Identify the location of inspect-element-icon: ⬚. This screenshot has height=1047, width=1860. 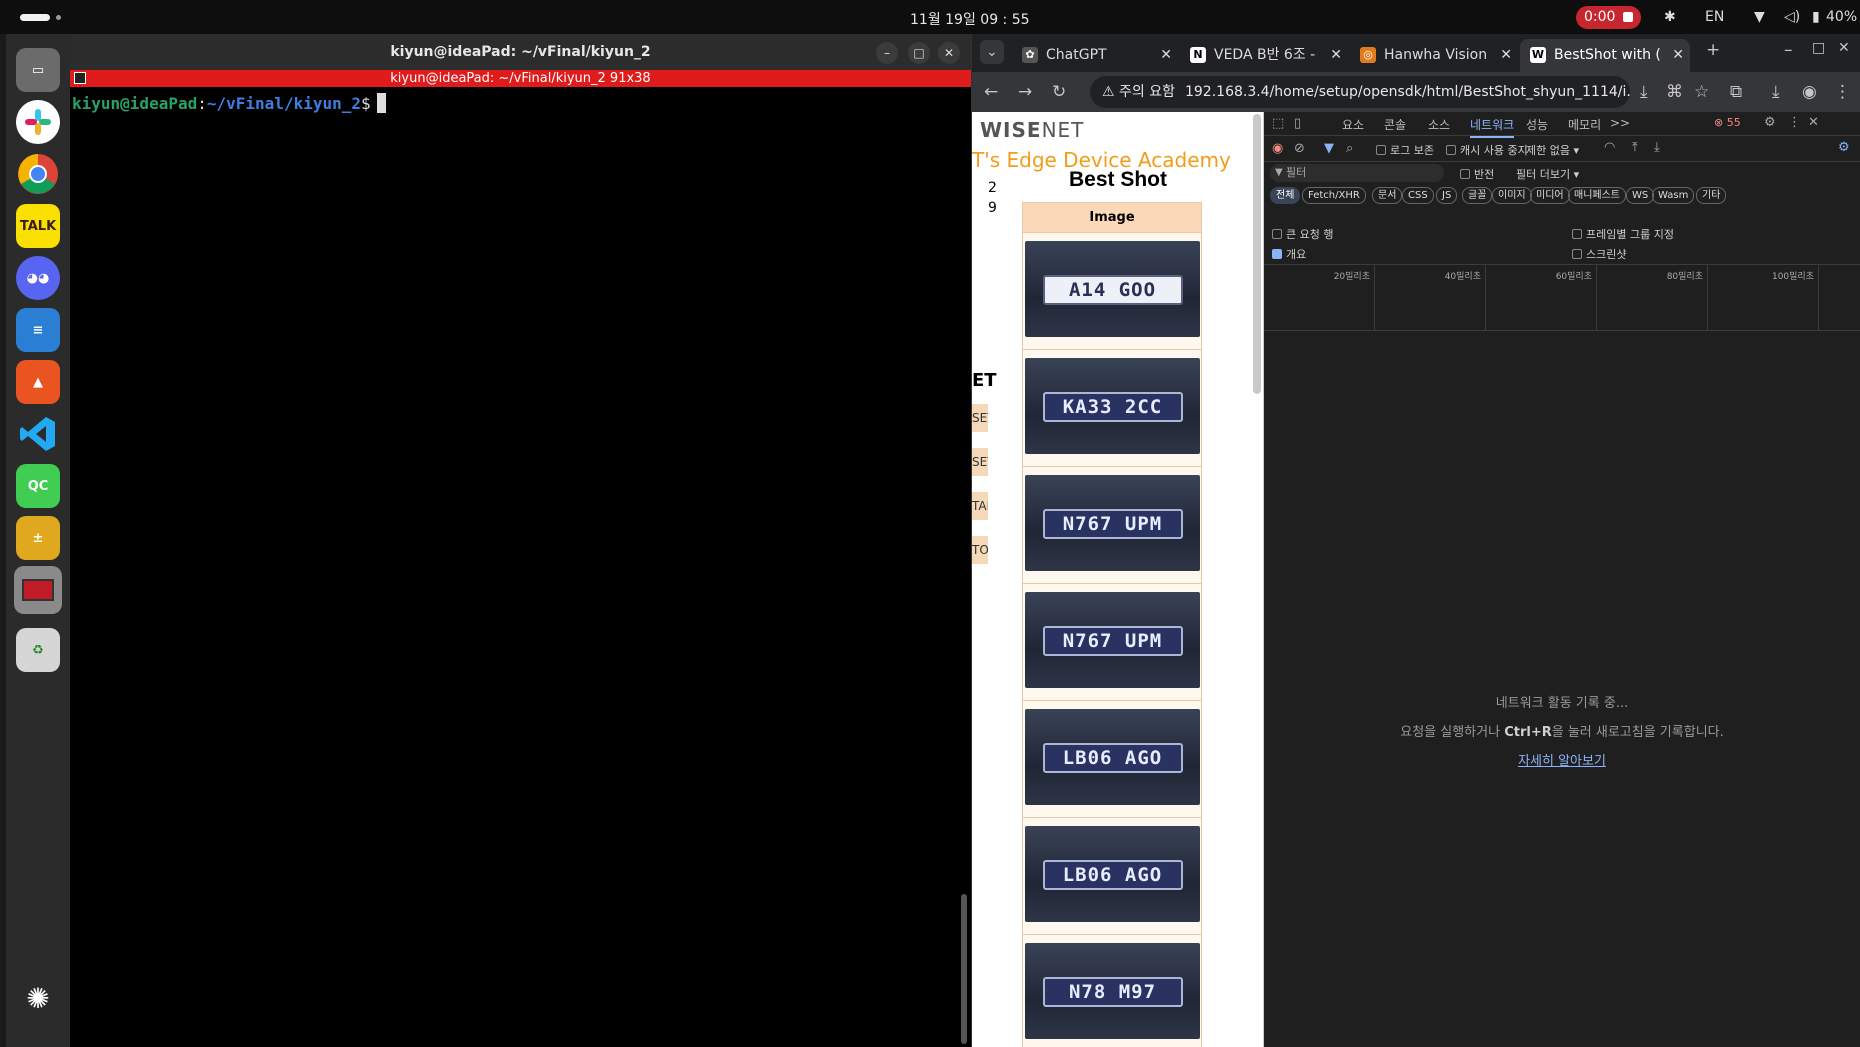
(1278, 123).